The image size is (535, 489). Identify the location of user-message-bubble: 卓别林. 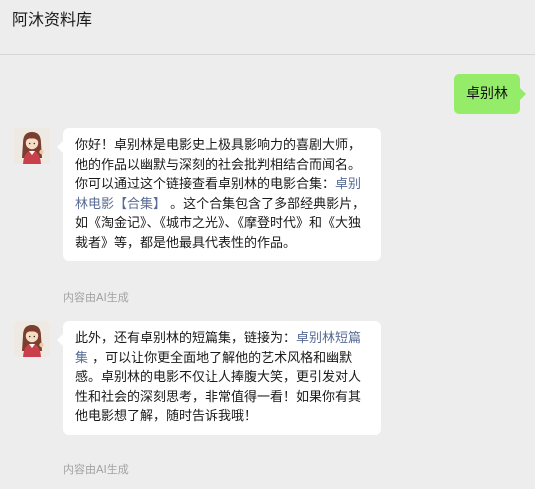
(490, 94).